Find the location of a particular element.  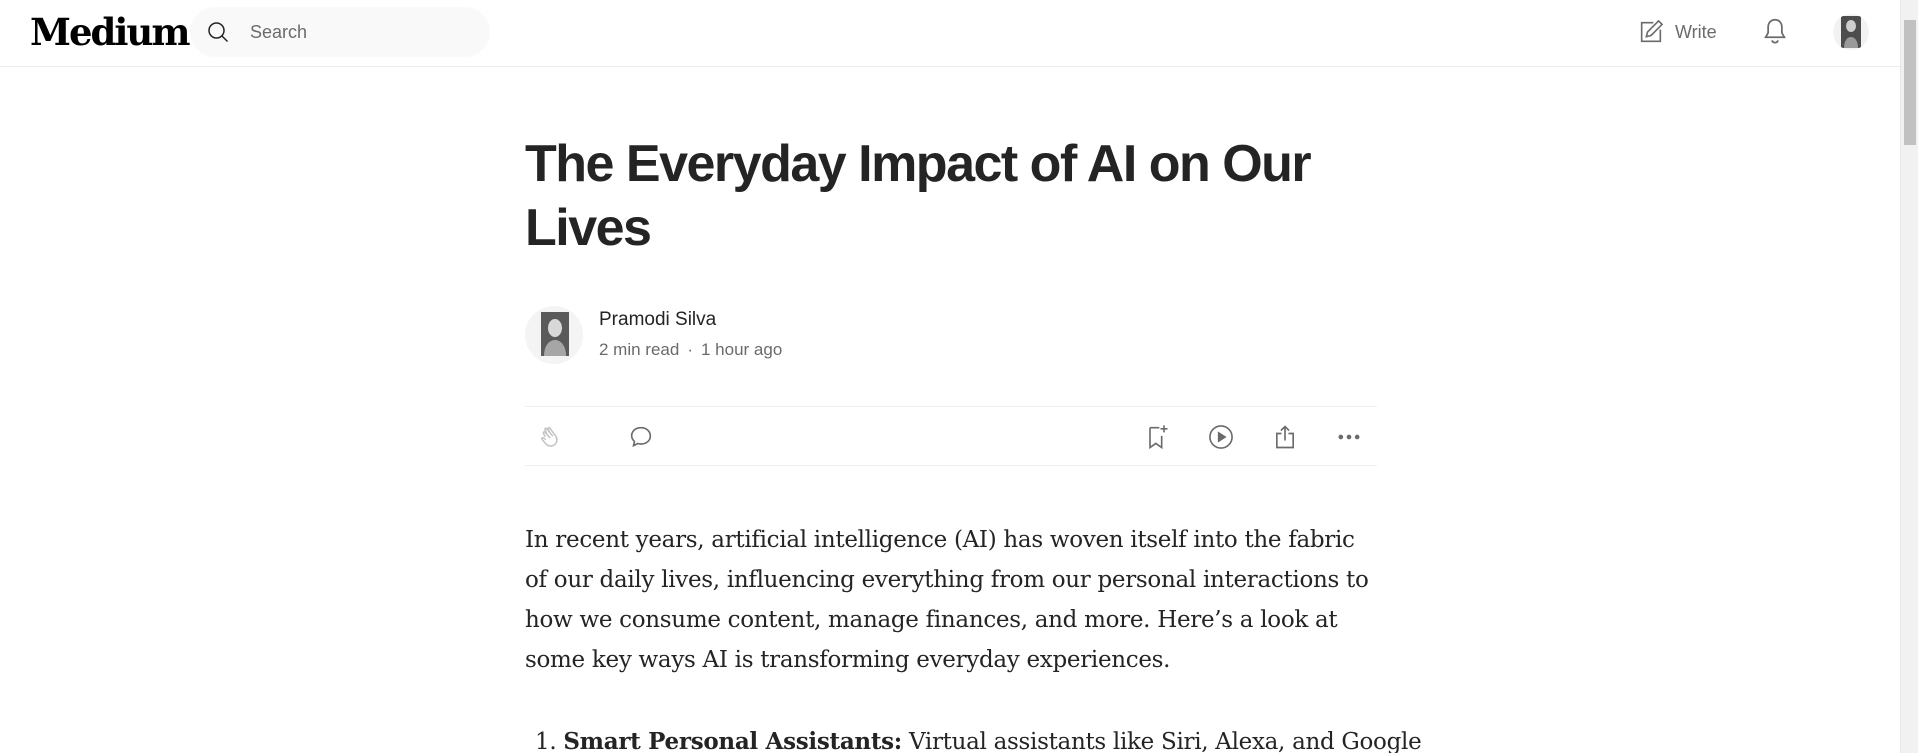

comment-icon is located at coordinates (641, 437).